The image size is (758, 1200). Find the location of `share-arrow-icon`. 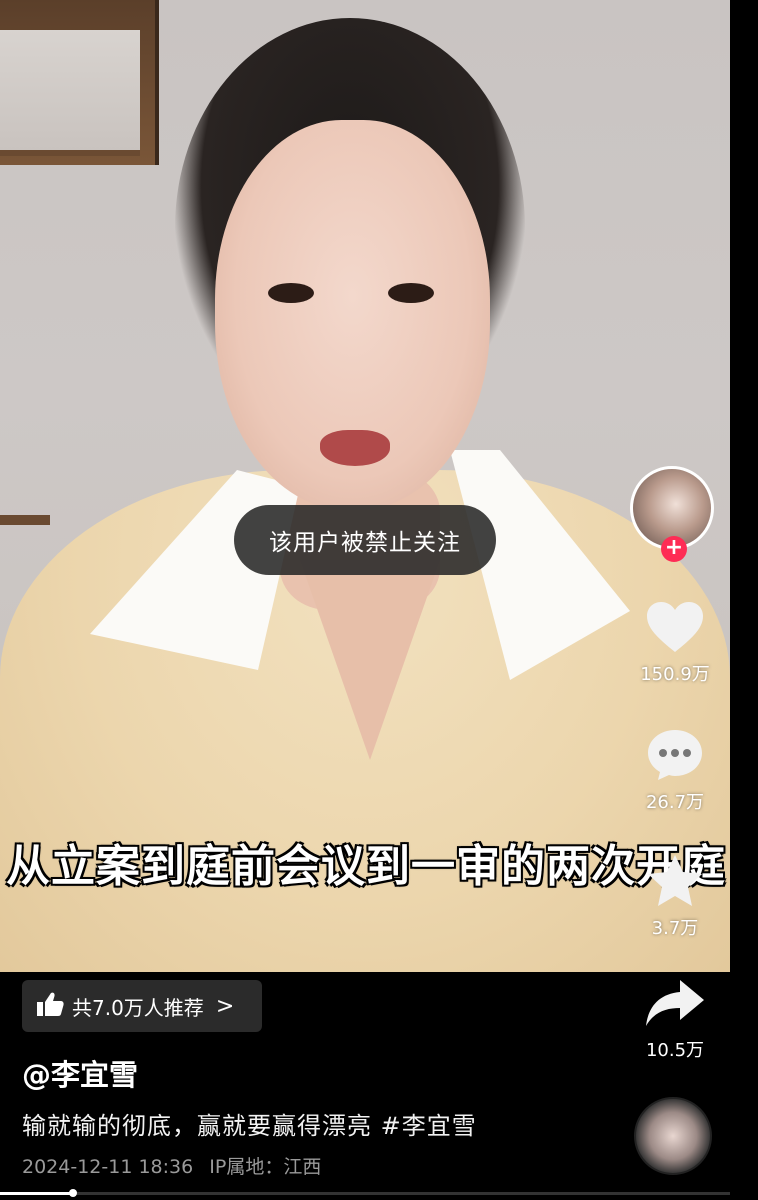

share-arrow-icon is located at coordinates (675, 1004).